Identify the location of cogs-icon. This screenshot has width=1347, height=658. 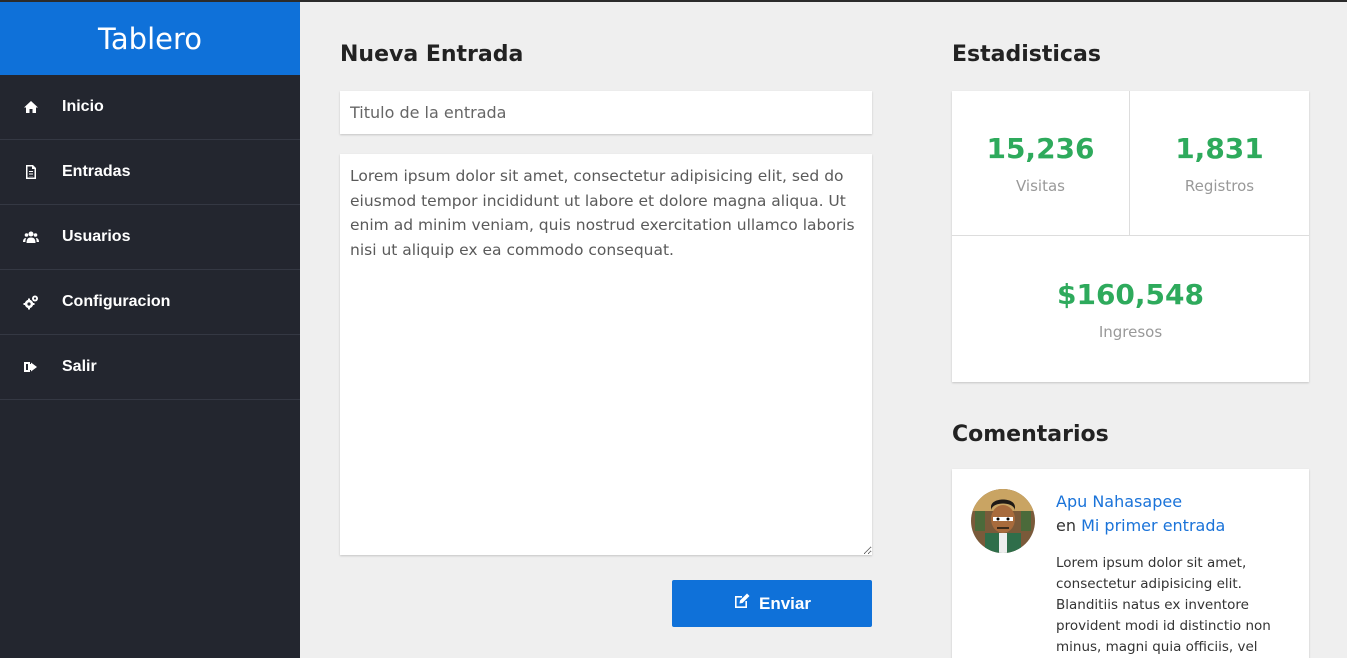
(31, 302).